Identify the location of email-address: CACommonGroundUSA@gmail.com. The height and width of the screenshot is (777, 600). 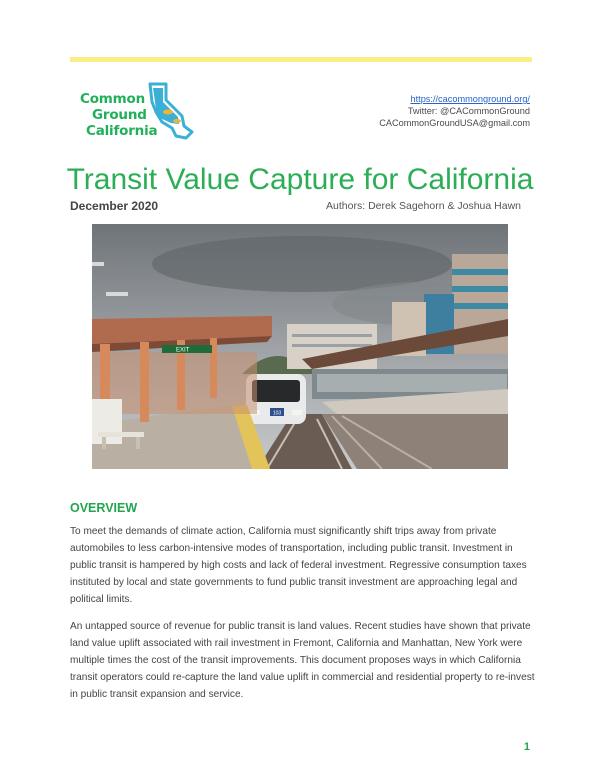
(454, 123).